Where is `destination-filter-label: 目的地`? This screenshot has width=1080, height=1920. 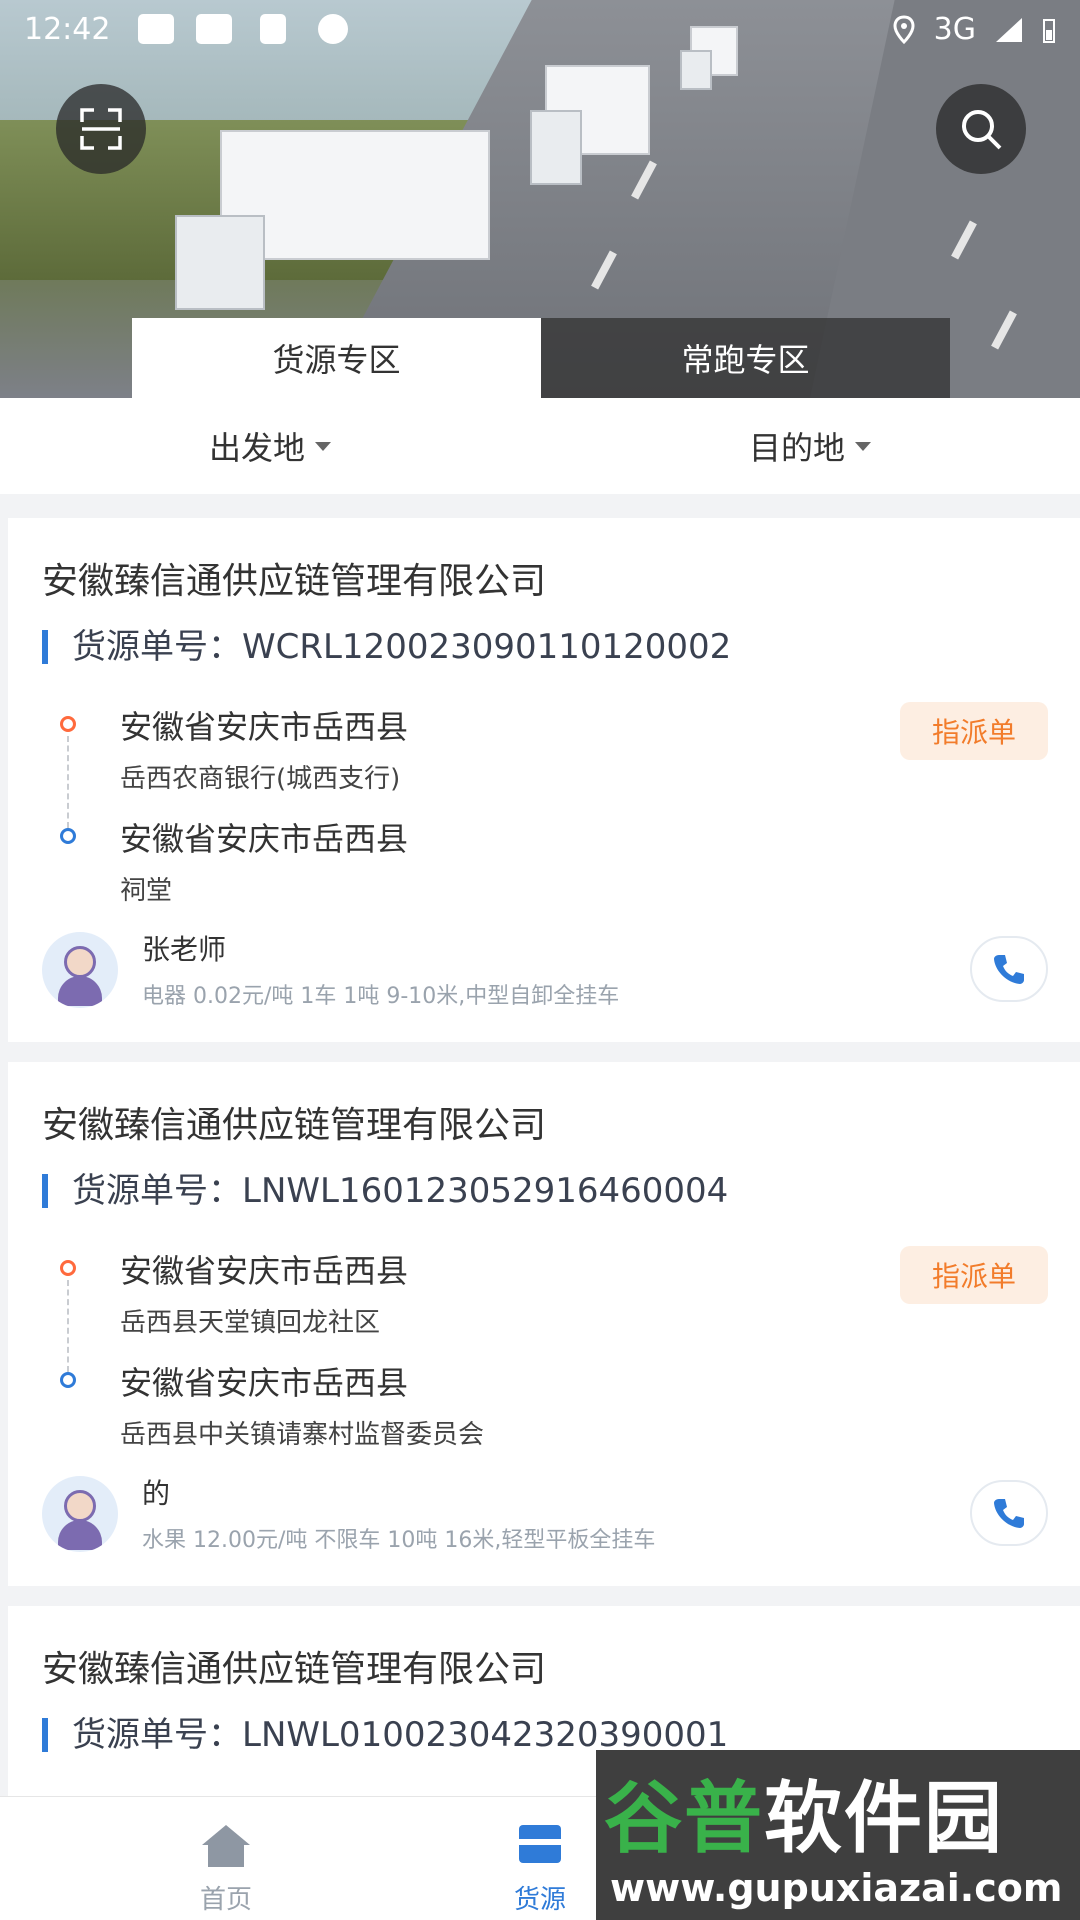 destination-filter-label: 目的地 is located at coordinates (796, 448).